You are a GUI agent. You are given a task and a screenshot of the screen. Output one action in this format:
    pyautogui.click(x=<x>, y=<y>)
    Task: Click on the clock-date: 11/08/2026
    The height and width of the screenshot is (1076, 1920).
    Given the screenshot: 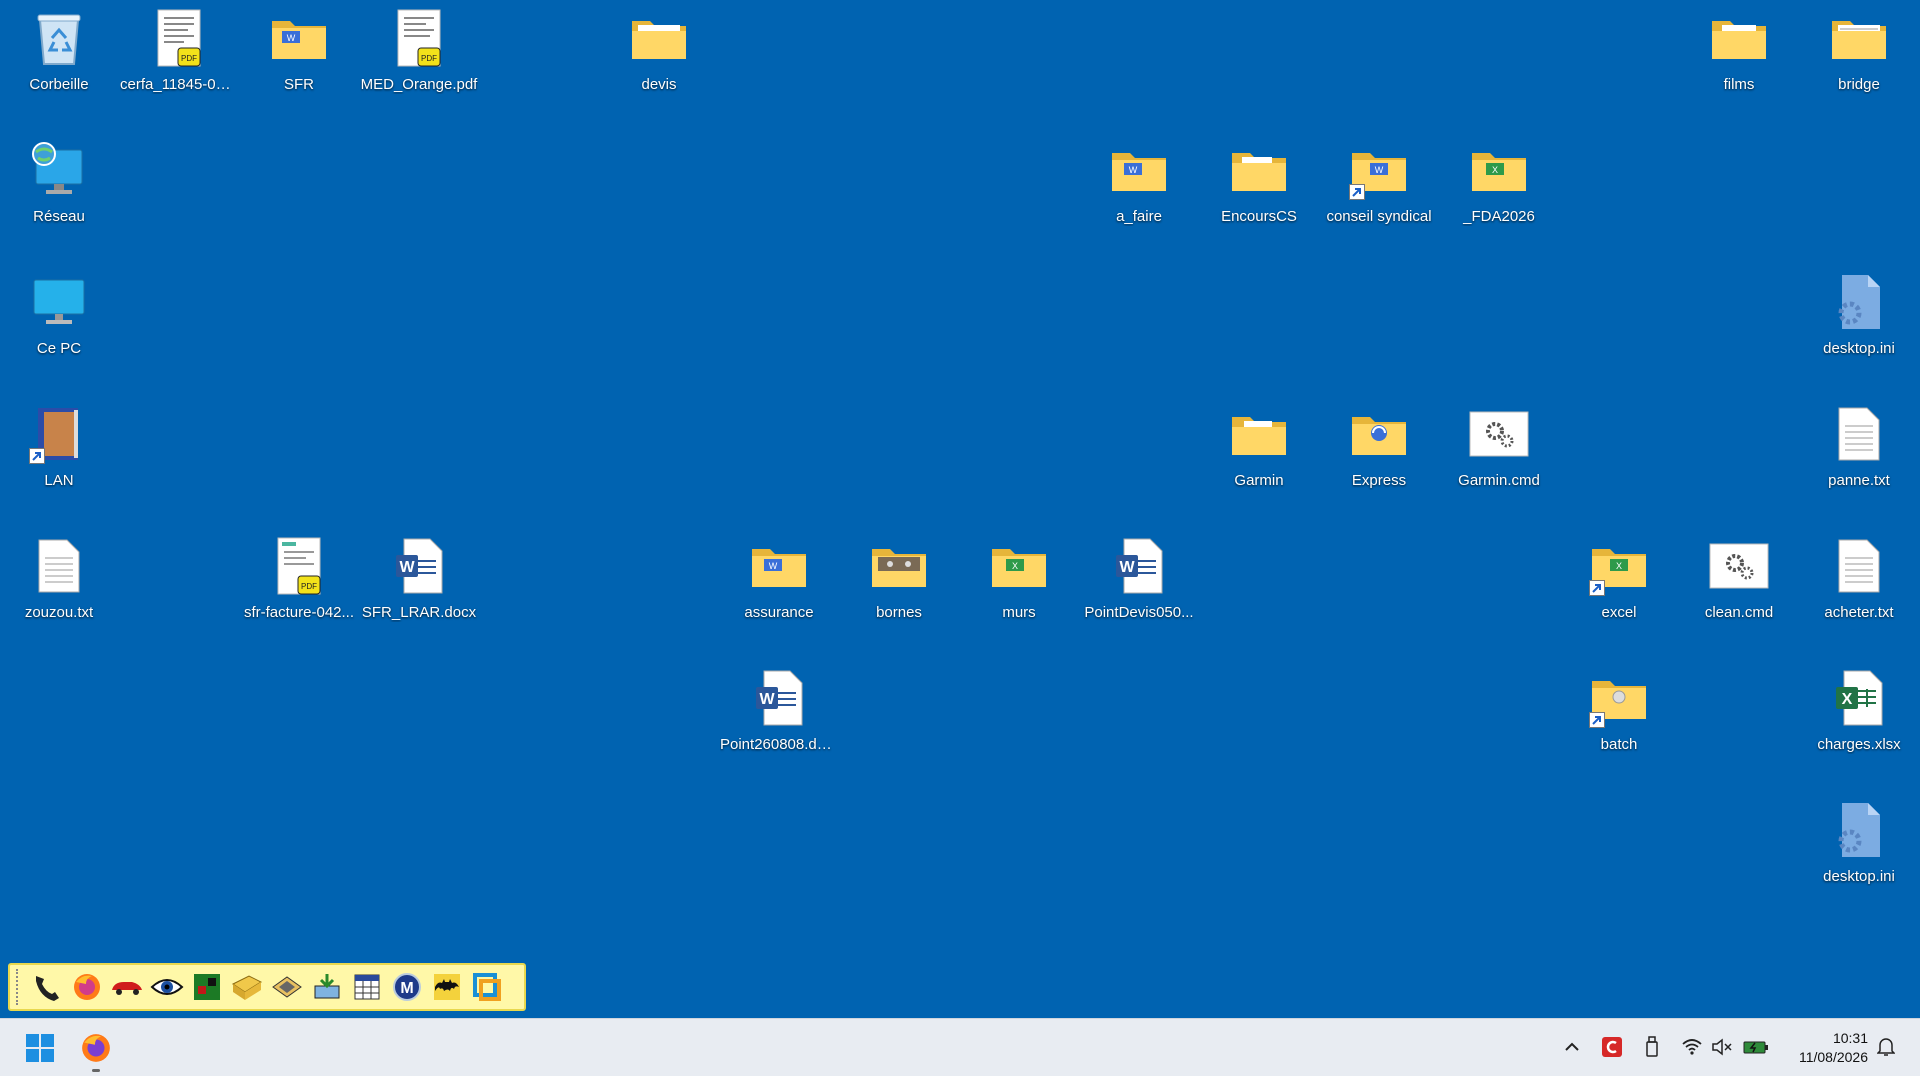 What is the action you would take?
    pyautogui.click(x=1833, y=1057)
    